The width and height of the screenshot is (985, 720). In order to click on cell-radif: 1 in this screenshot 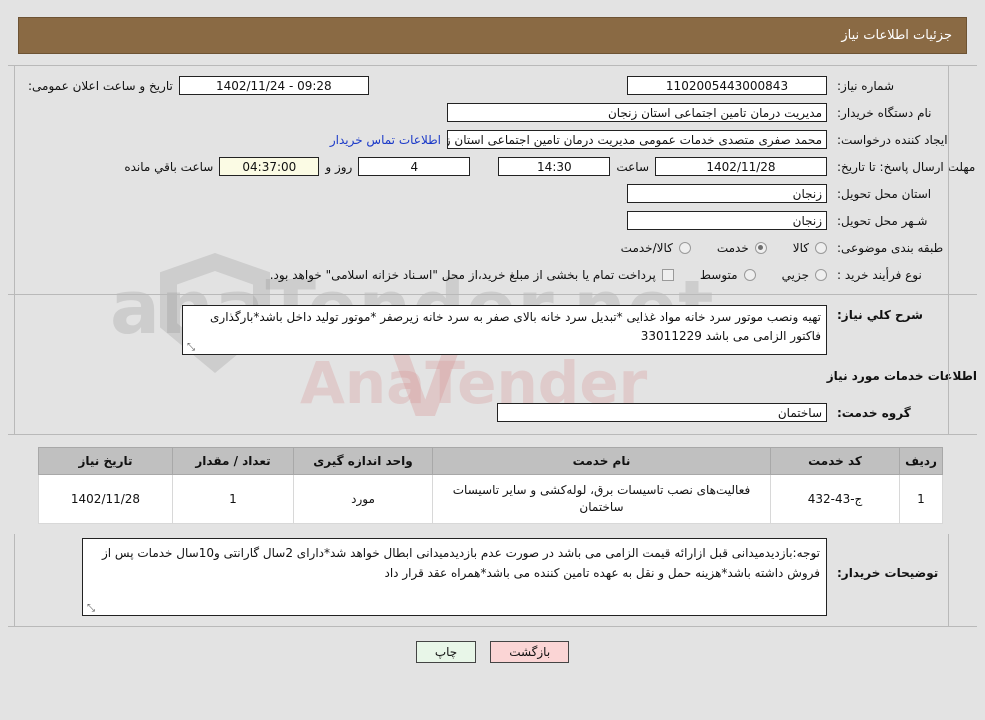, I will do `click(921, 499)`.